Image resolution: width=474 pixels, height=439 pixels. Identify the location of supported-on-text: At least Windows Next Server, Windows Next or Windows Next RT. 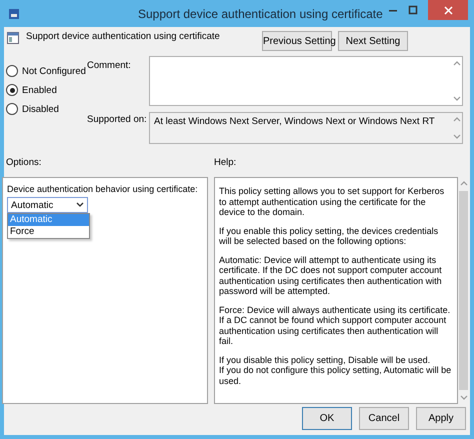
(294, 122).